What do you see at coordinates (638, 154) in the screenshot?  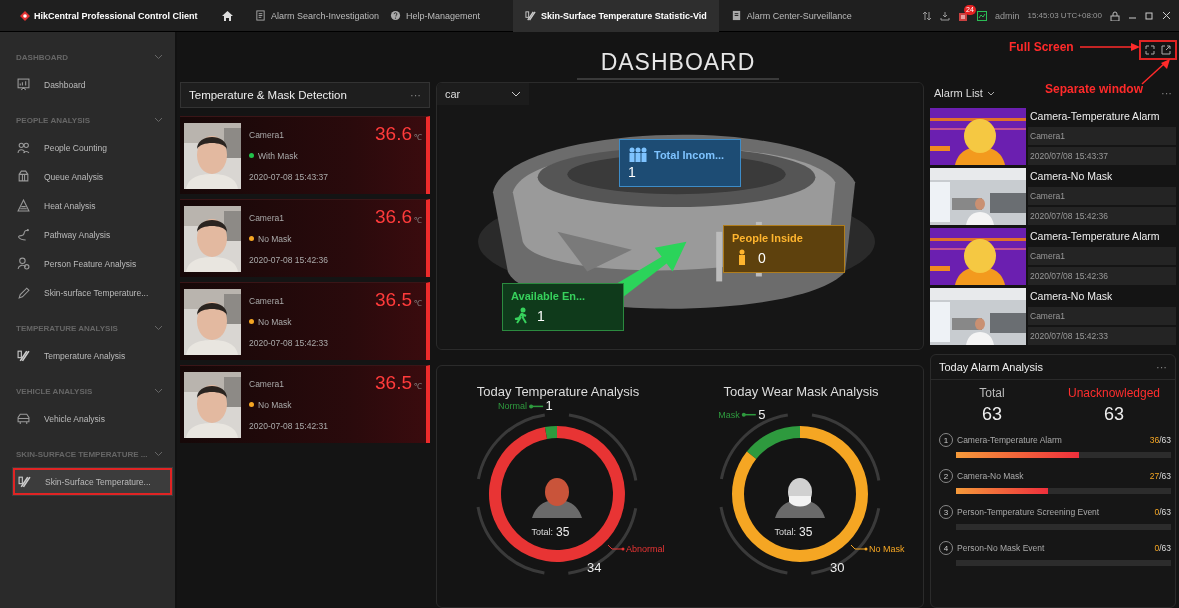 I see `people-icon` at bounding box center [638, 154].